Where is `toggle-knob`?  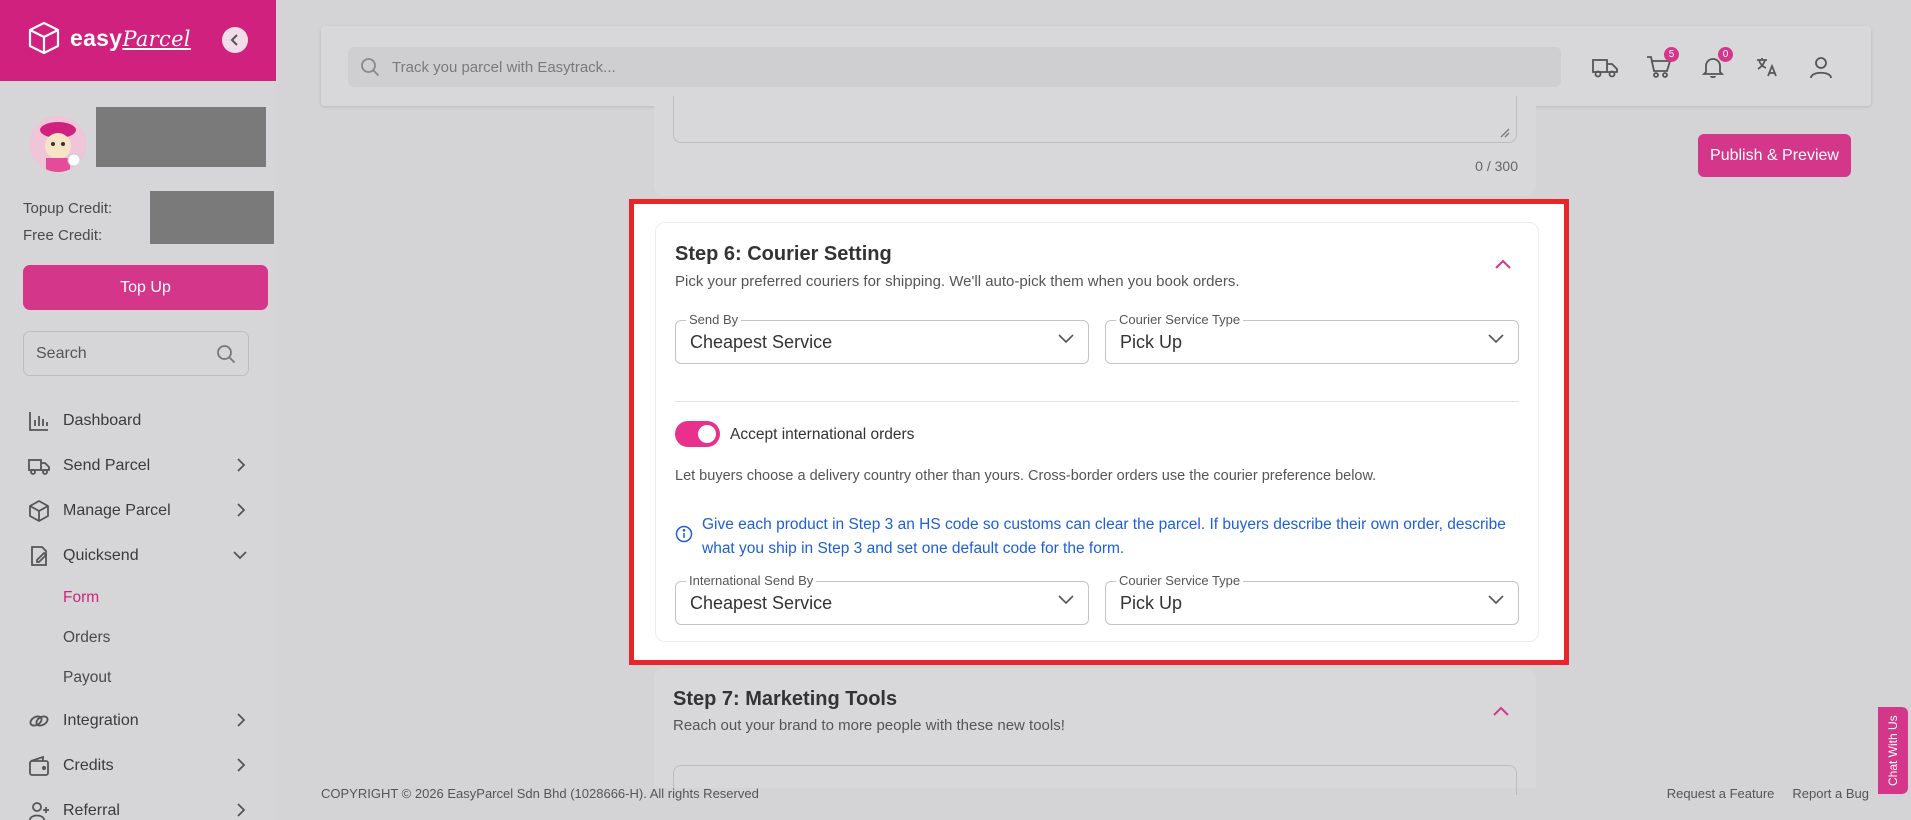 toggle-knob is located at coordinates (707, 434).